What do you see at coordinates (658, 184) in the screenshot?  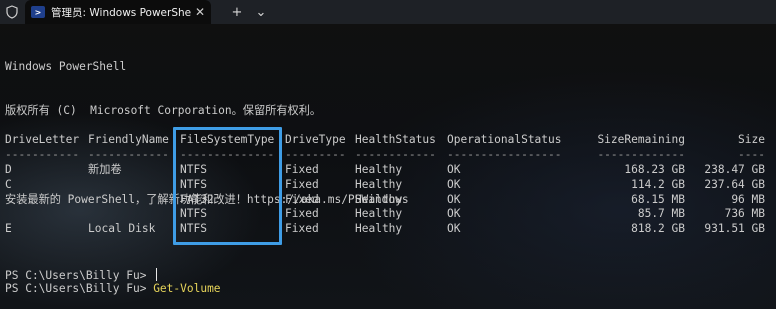 I see `size-remaining: 114.2 GB` at bounding box center [658, 184].